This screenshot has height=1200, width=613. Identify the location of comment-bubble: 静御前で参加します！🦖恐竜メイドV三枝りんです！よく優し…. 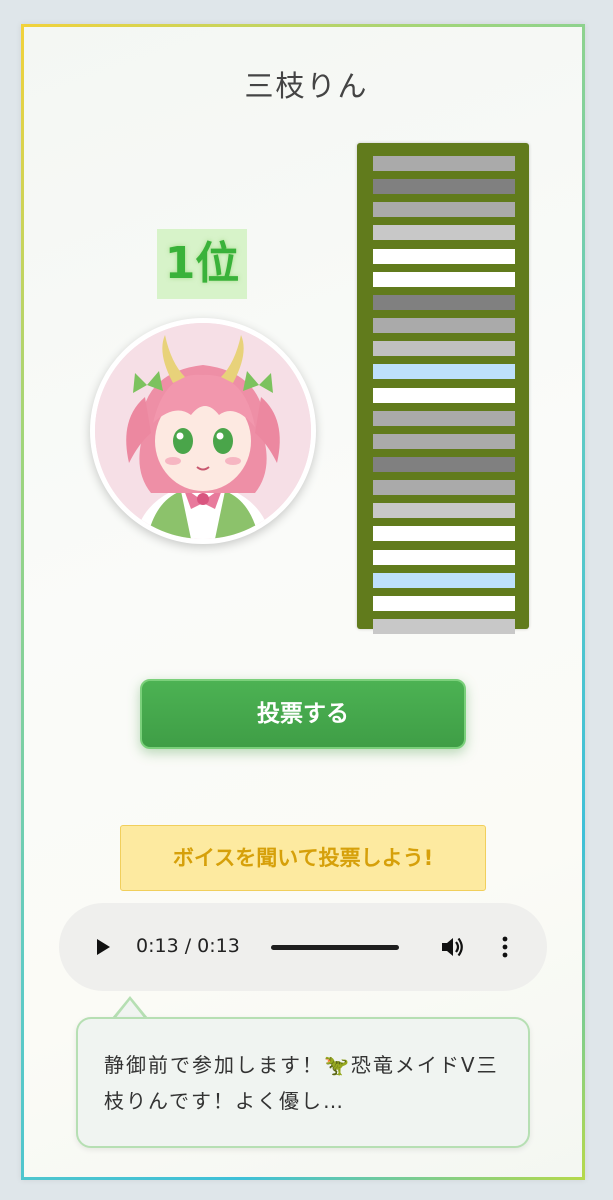
(303, 1082).